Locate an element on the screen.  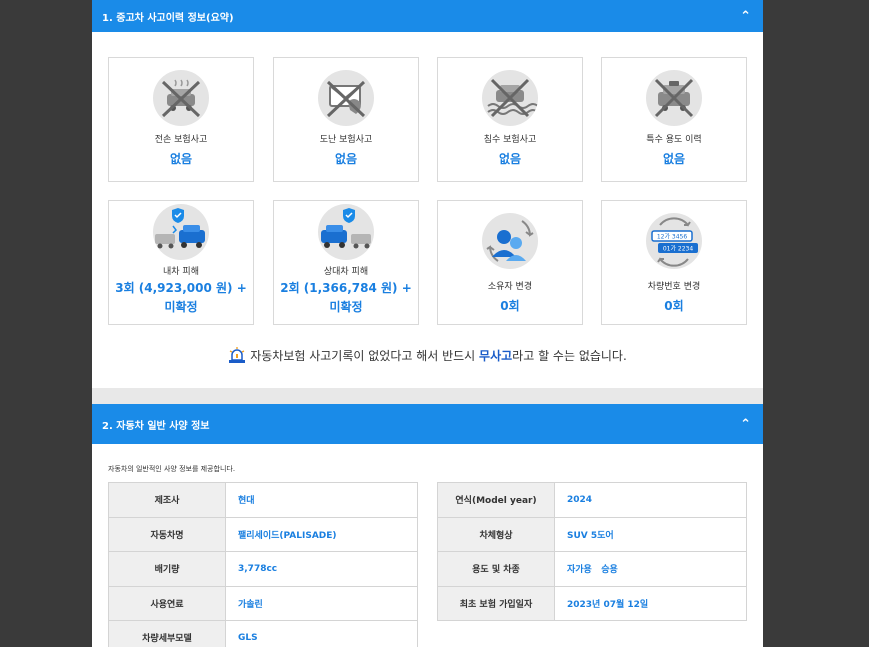
table-row: 연식(Model year) 2024 is located at coordinates (592, 500).